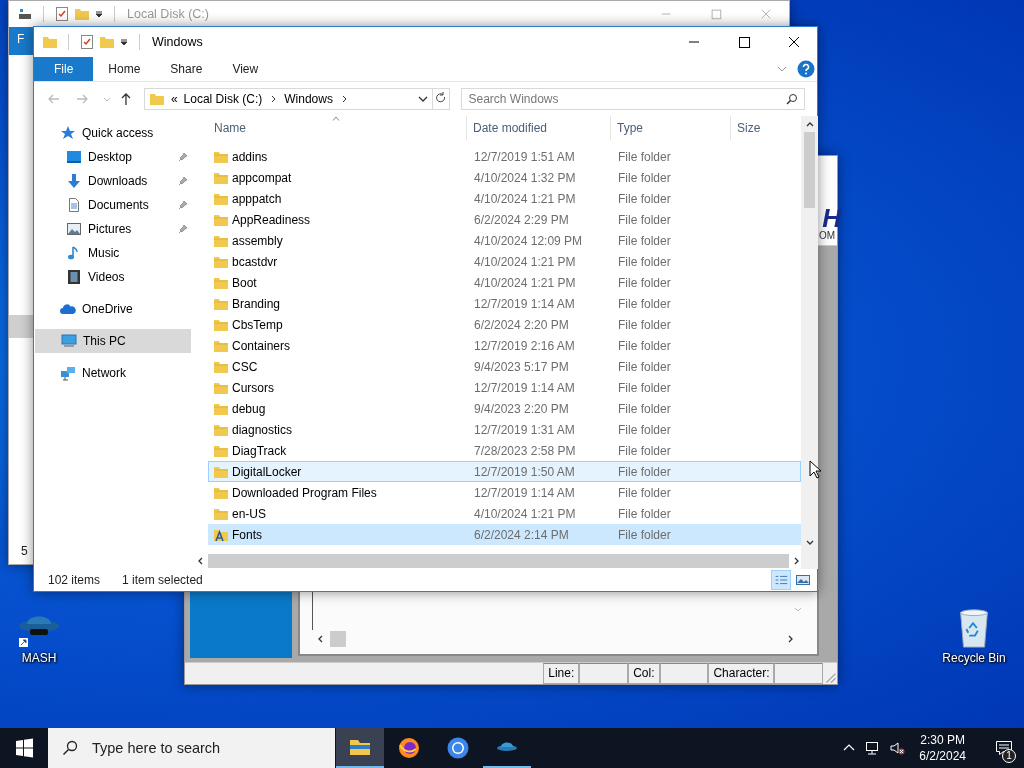 Image resolution: width=1024 pixels, height=768 pixels. I want to click on file-row: Boot 4/10/2024 1:21 PM File folder, so click(504, 282).